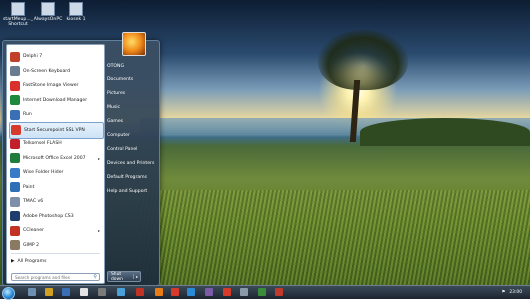 The image size is (530, 300). I want to click on taskbar: ⚑ 23:00, so click(265, 292).